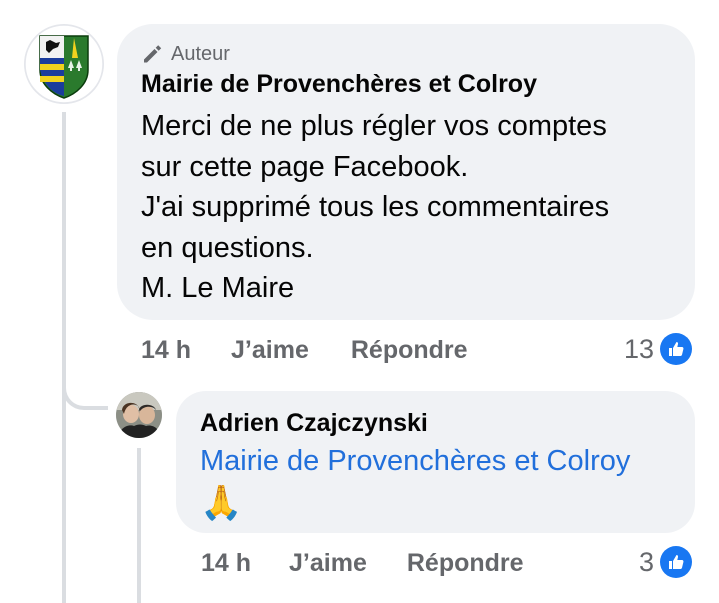  I want to click on comment-actions: 14 h J’aime Répondre, so click(304, 350).